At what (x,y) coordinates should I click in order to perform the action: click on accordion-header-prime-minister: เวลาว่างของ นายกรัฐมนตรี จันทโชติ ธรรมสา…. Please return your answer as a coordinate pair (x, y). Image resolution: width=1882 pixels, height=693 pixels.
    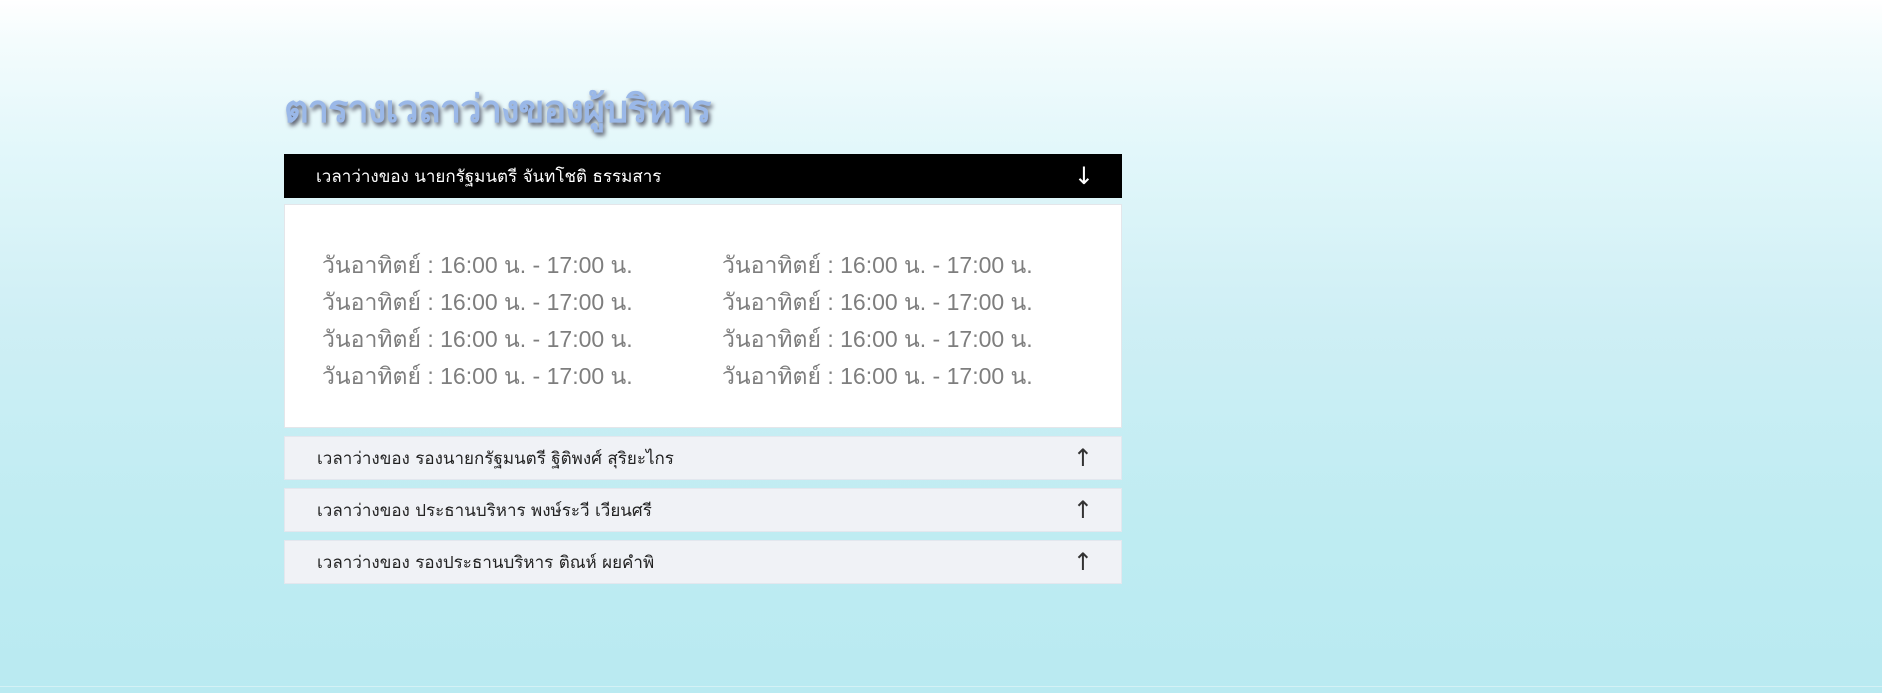
    Looking at the image, I should click on (703, 176).